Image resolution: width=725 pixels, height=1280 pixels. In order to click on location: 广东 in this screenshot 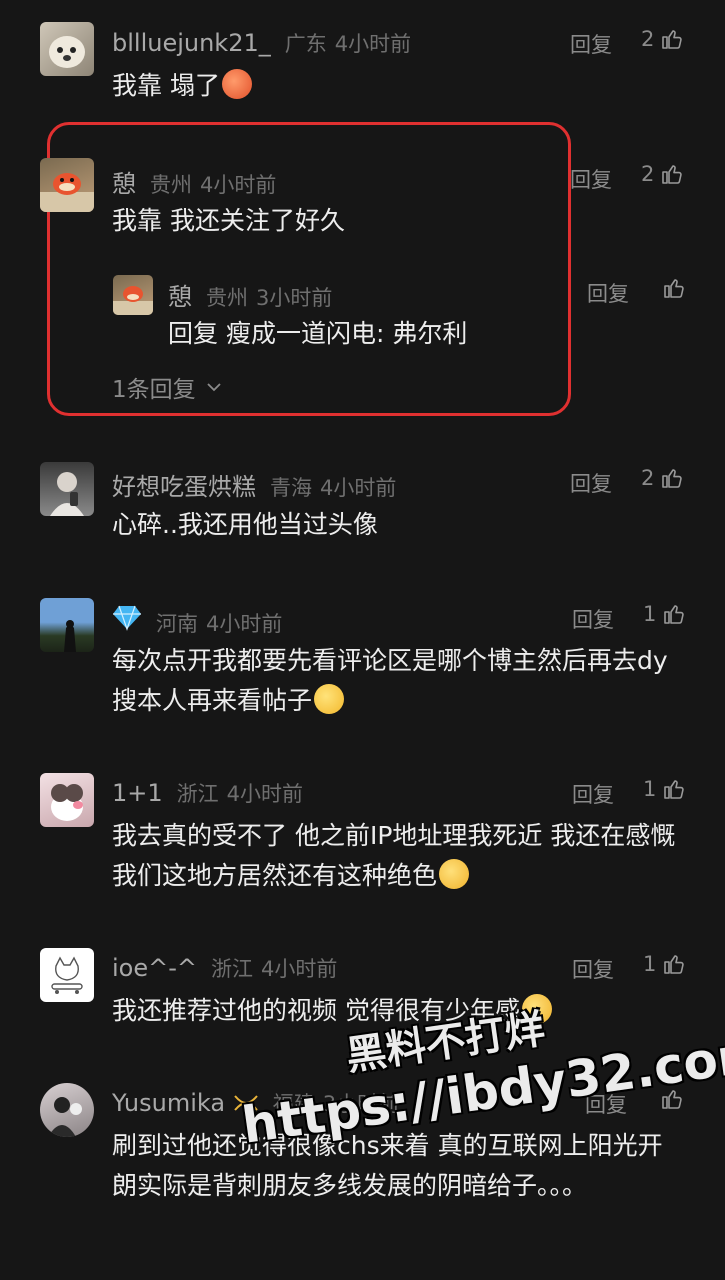, I will do `click(305, 44)`.